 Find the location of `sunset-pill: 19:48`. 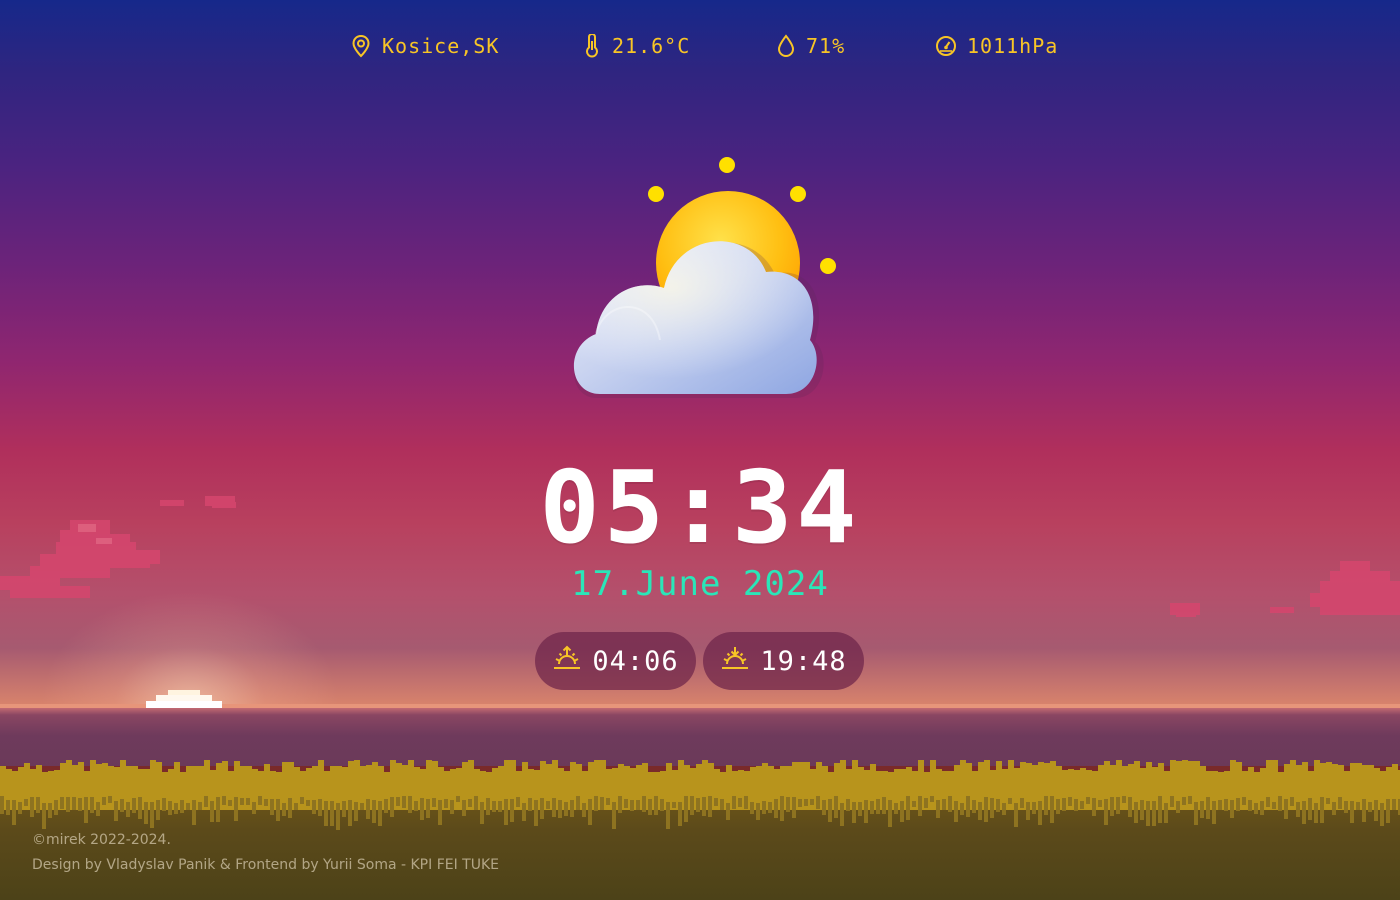

sunset-pill: 19:48 is located at coordinates (783, 661).